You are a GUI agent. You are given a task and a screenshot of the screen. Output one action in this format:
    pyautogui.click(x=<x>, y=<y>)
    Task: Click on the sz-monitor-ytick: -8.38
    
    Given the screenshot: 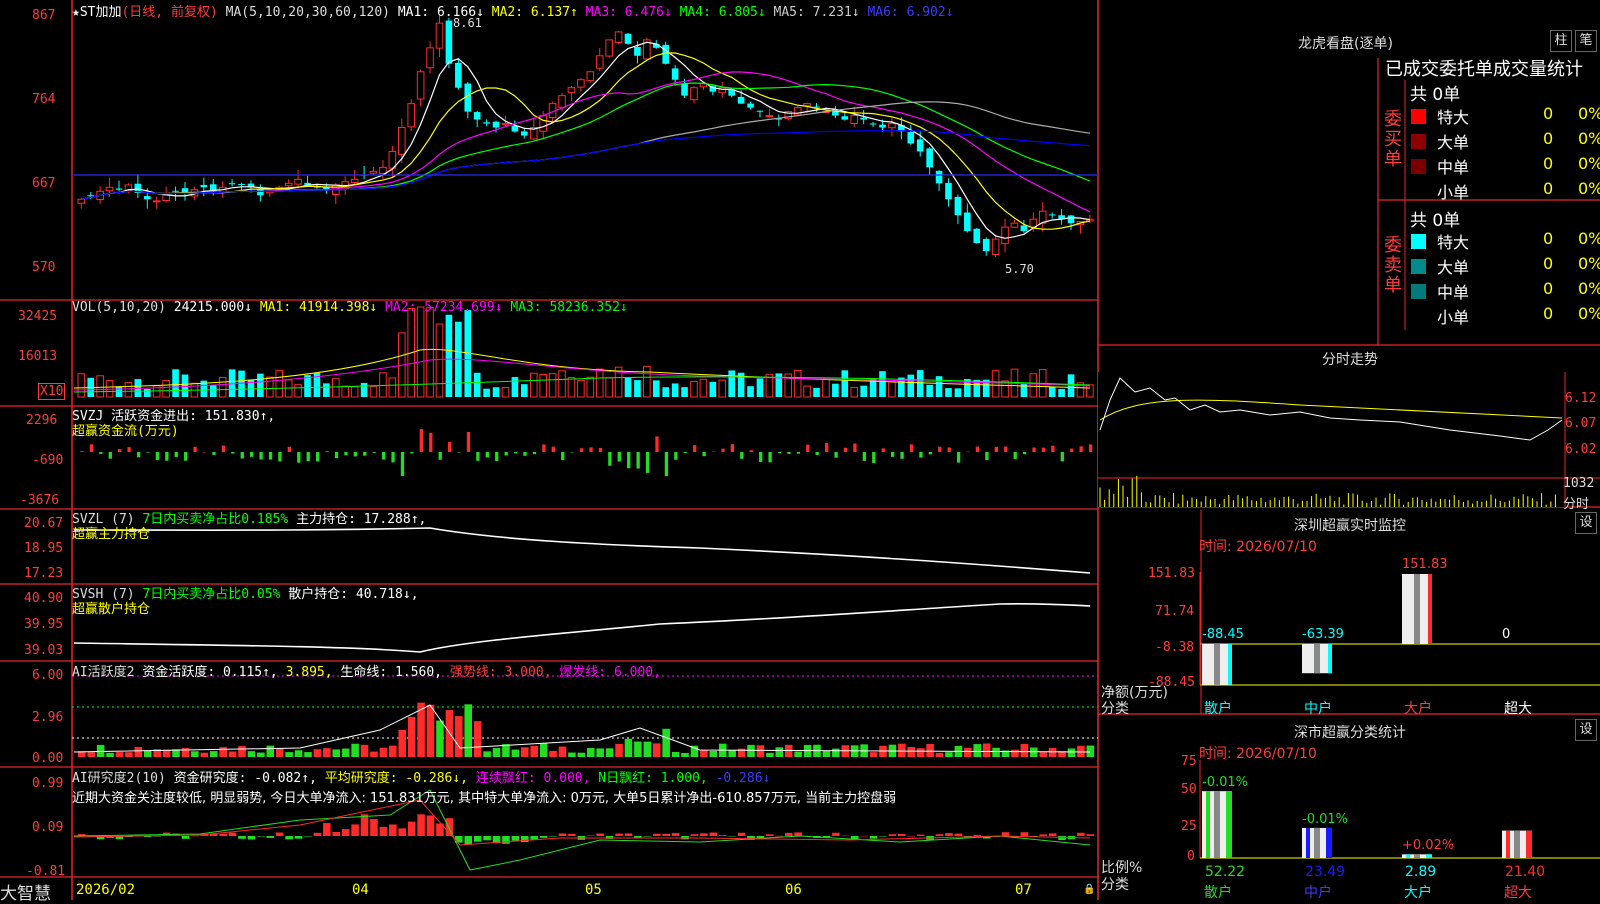 What is the action you would take?
    pyautogui.click(x=1175, y=647)
    